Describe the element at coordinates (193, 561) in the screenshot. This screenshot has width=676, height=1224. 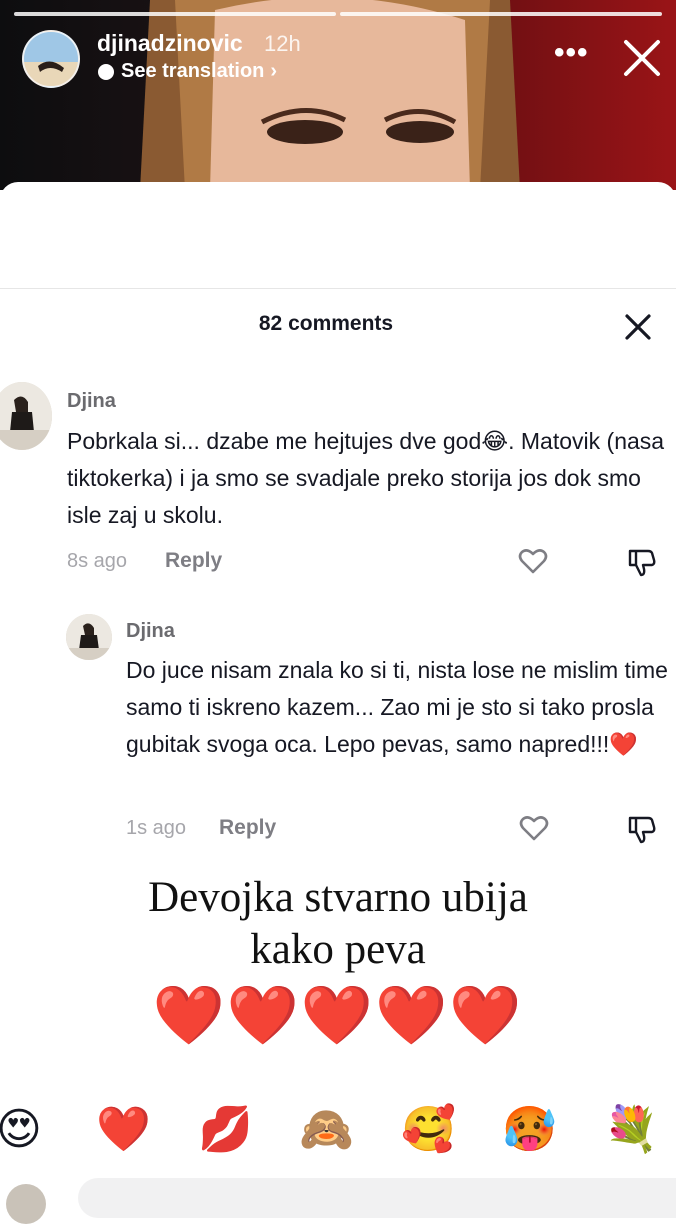
I see `reply-button: Reply` at that location.